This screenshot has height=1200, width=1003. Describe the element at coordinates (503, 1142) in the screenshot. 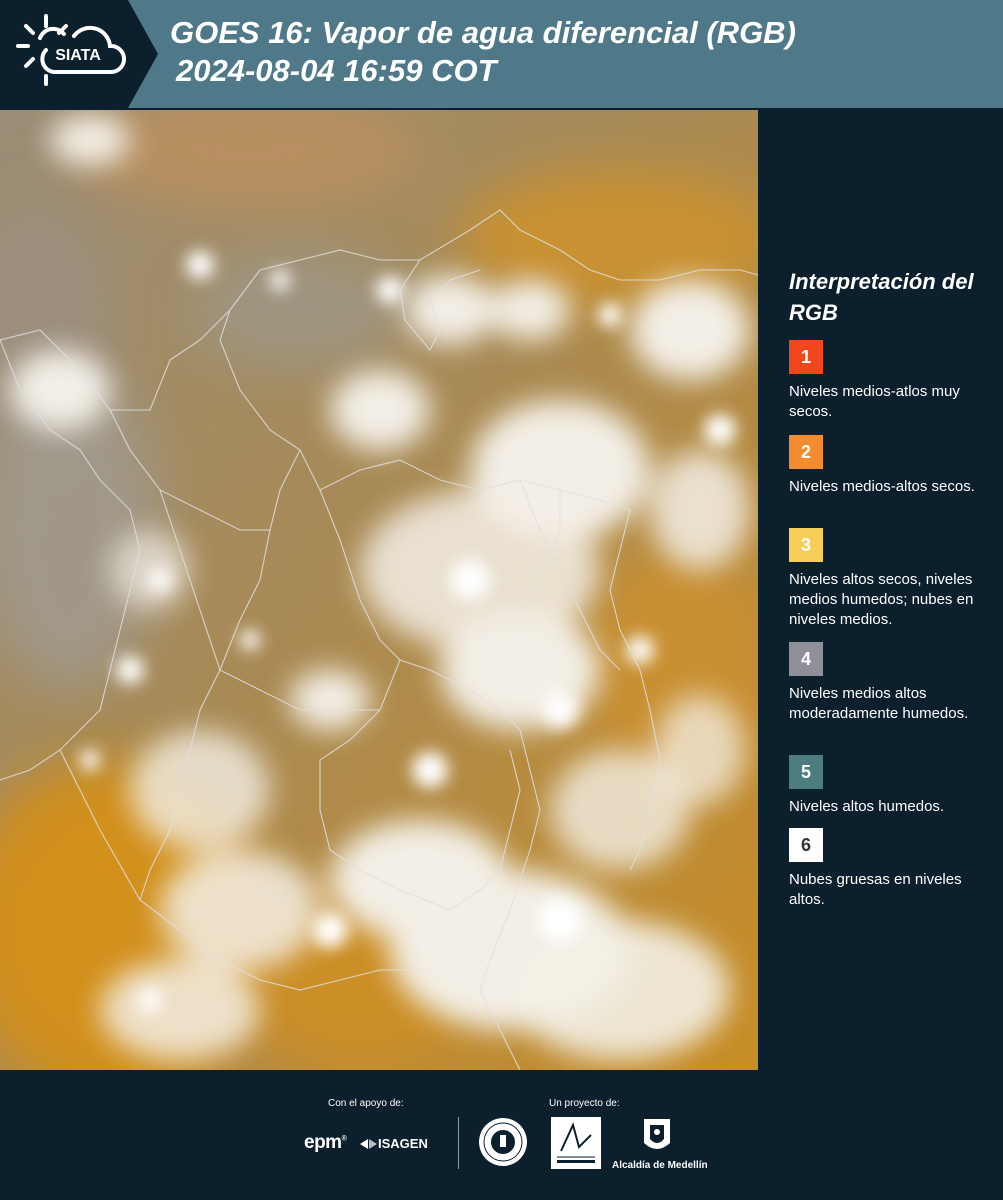

I see `medellin-seal-icon` at that location.